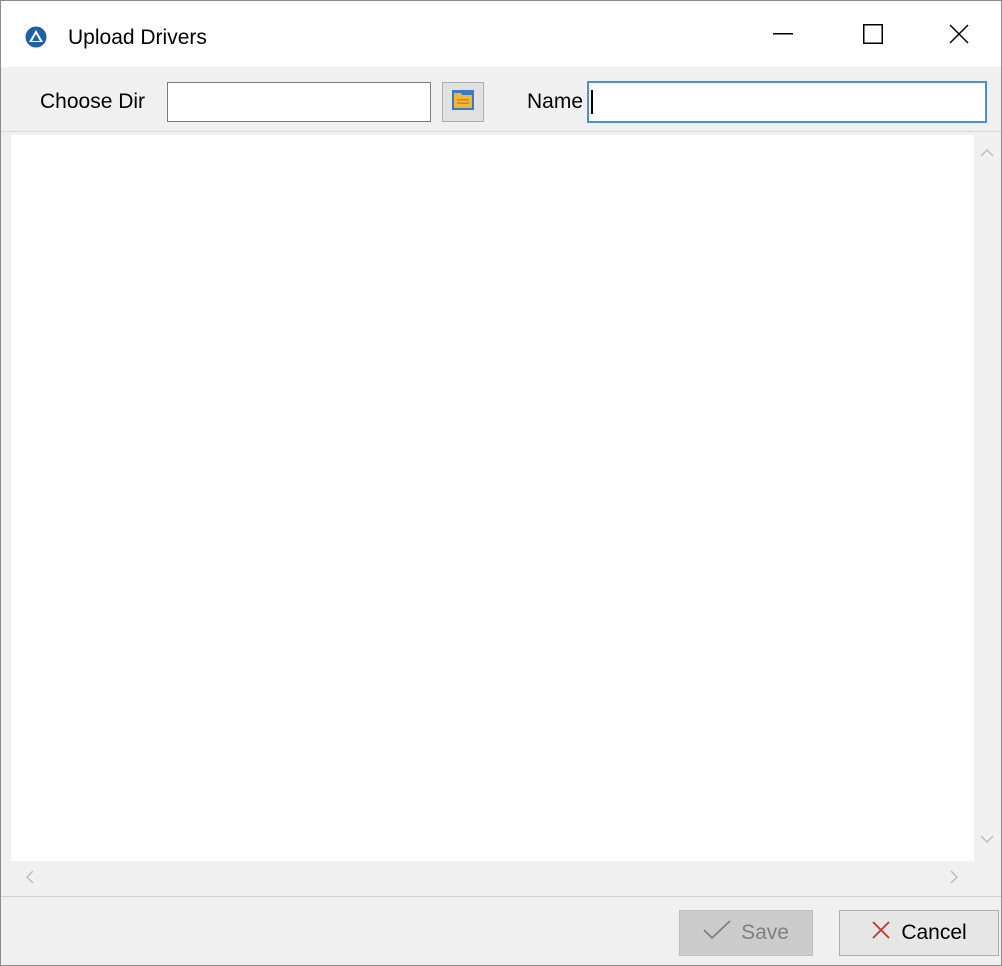 The width and height of the screenshot is (1002, 966). Describe the element at coordinates (987, 840) in the screenshot. I see `scroll-down-icon` at that location.